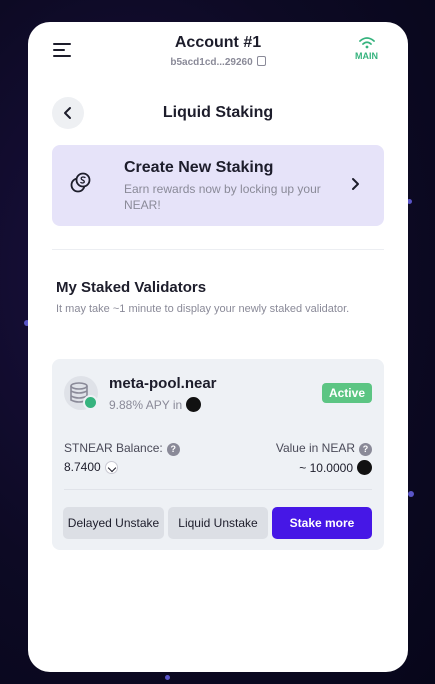 The width and height of the screenshot is (435, 684). I want to click on section-title: My Staked Validators, so click(131, 287).